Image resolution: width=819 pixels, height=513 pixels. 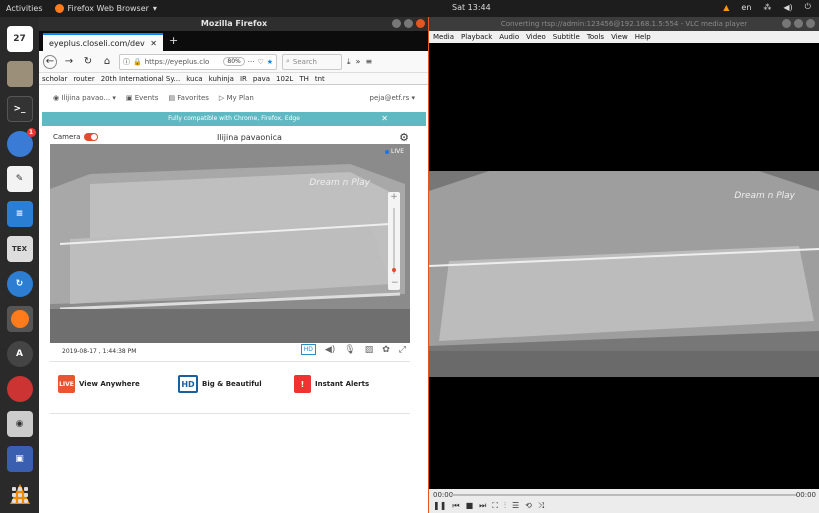 I want to click on next-button: ⏭, so click(x=482, y=506).